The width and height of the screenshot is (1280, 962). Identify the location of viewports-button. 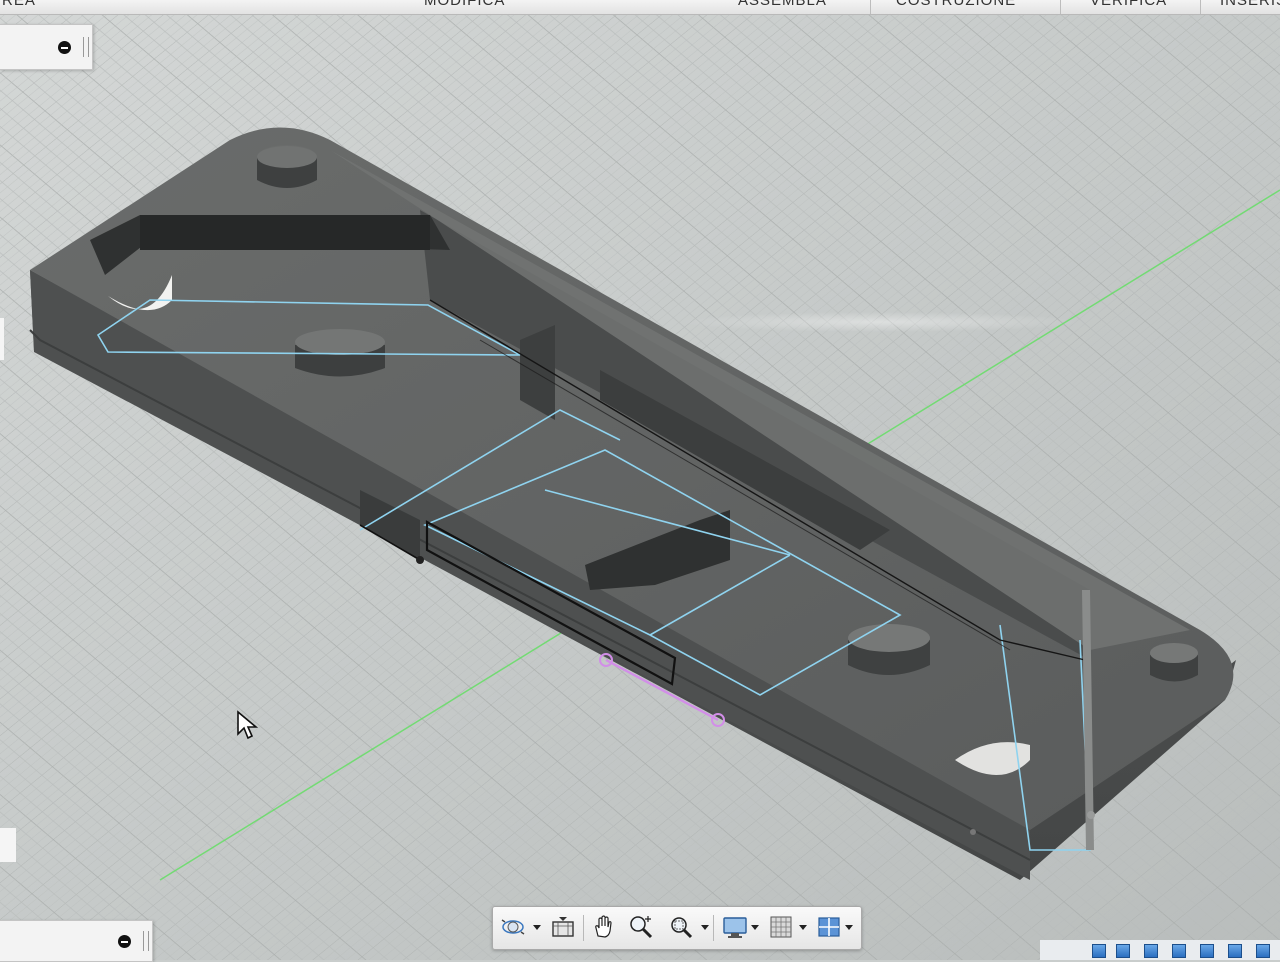
(829, 927).